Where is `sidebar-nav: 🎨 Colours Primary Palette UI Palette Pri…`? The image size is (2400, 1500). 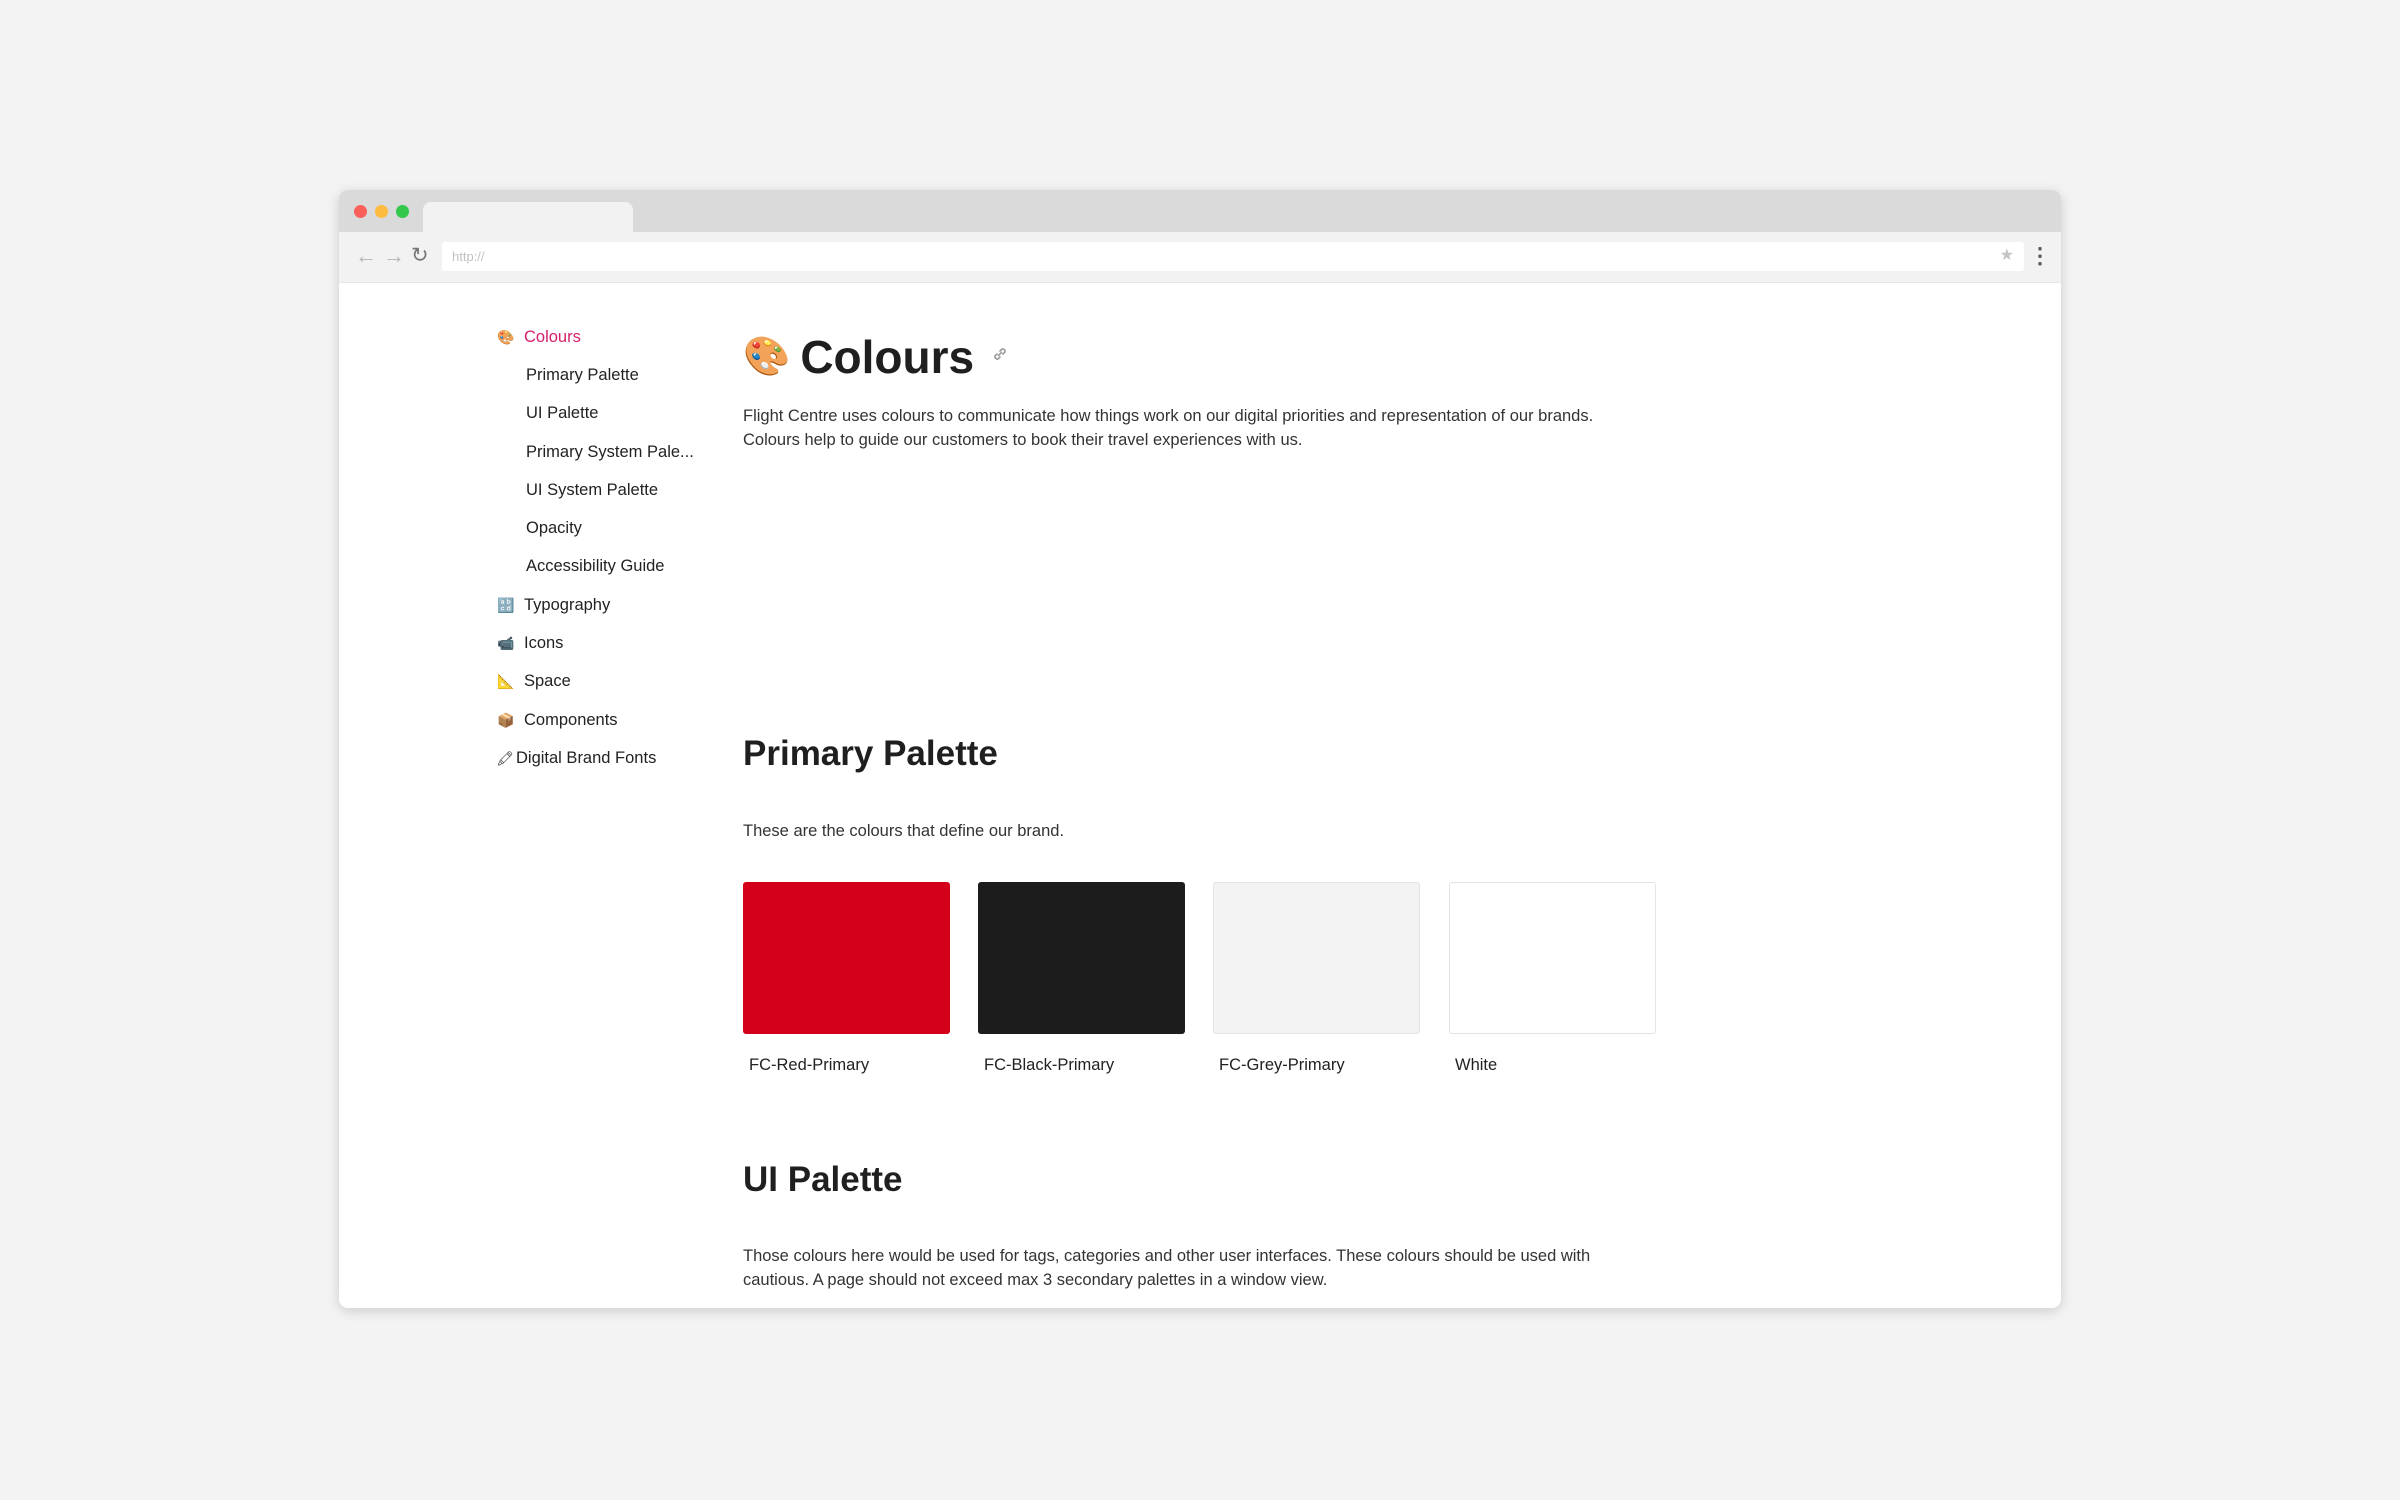
sidebar-nav: 🎨 Colours Primary Palette UI Palette Pri… is located at coordinates (611, 548).